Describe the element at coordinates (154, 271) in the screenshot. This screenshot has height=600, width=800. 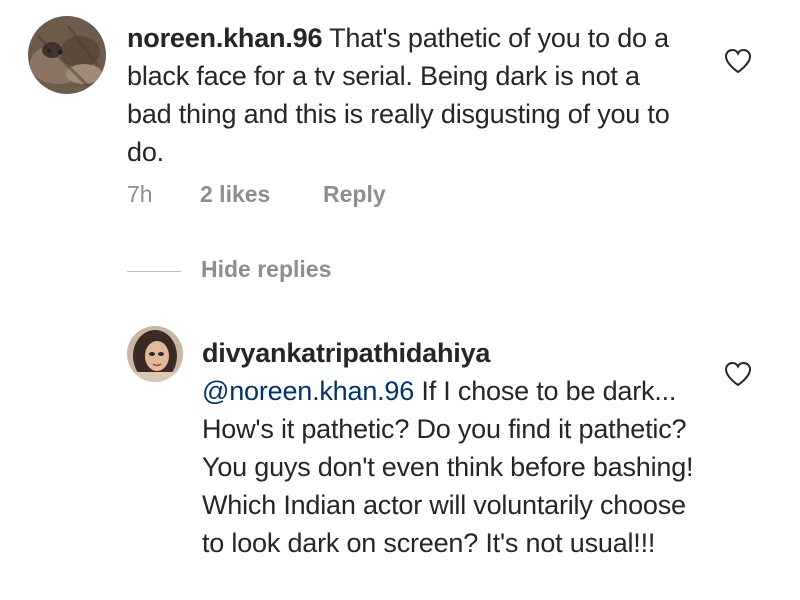
I see `replies-divider-line` at that location.